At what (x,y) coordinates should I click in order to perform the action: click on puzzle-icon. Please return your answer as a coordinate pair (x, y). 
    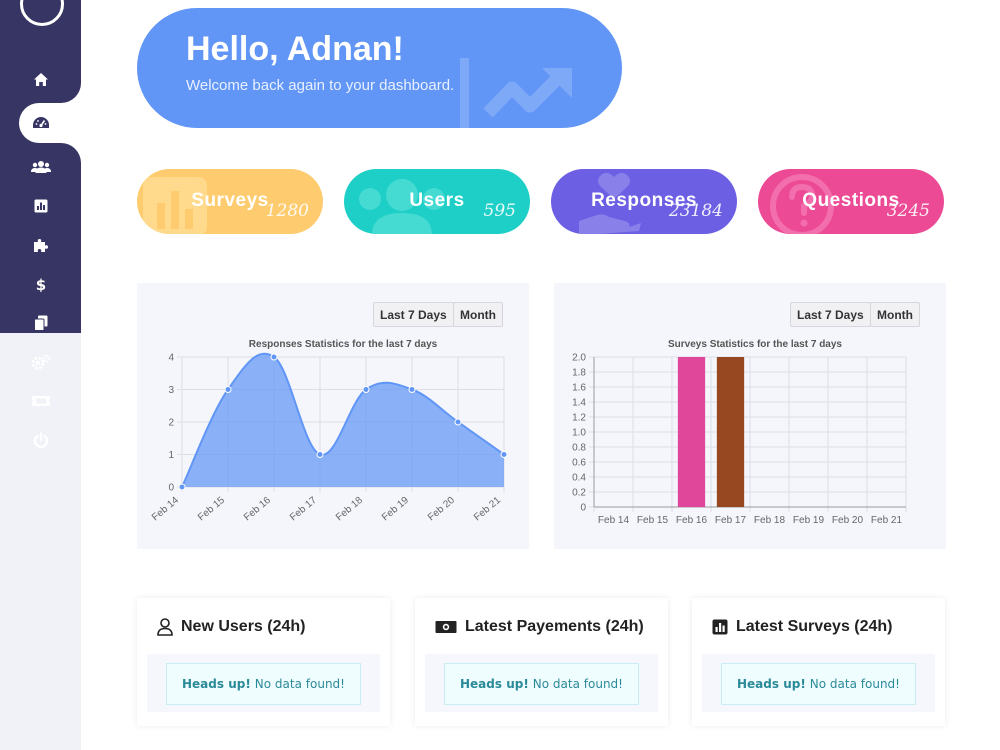
    Looking at the image, I should click on (41, 245).